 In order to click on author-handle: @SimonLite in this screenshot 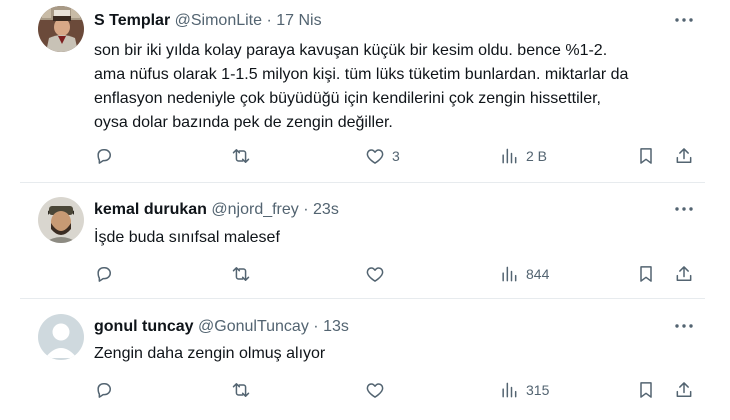, I will do `click(218, 20)`.